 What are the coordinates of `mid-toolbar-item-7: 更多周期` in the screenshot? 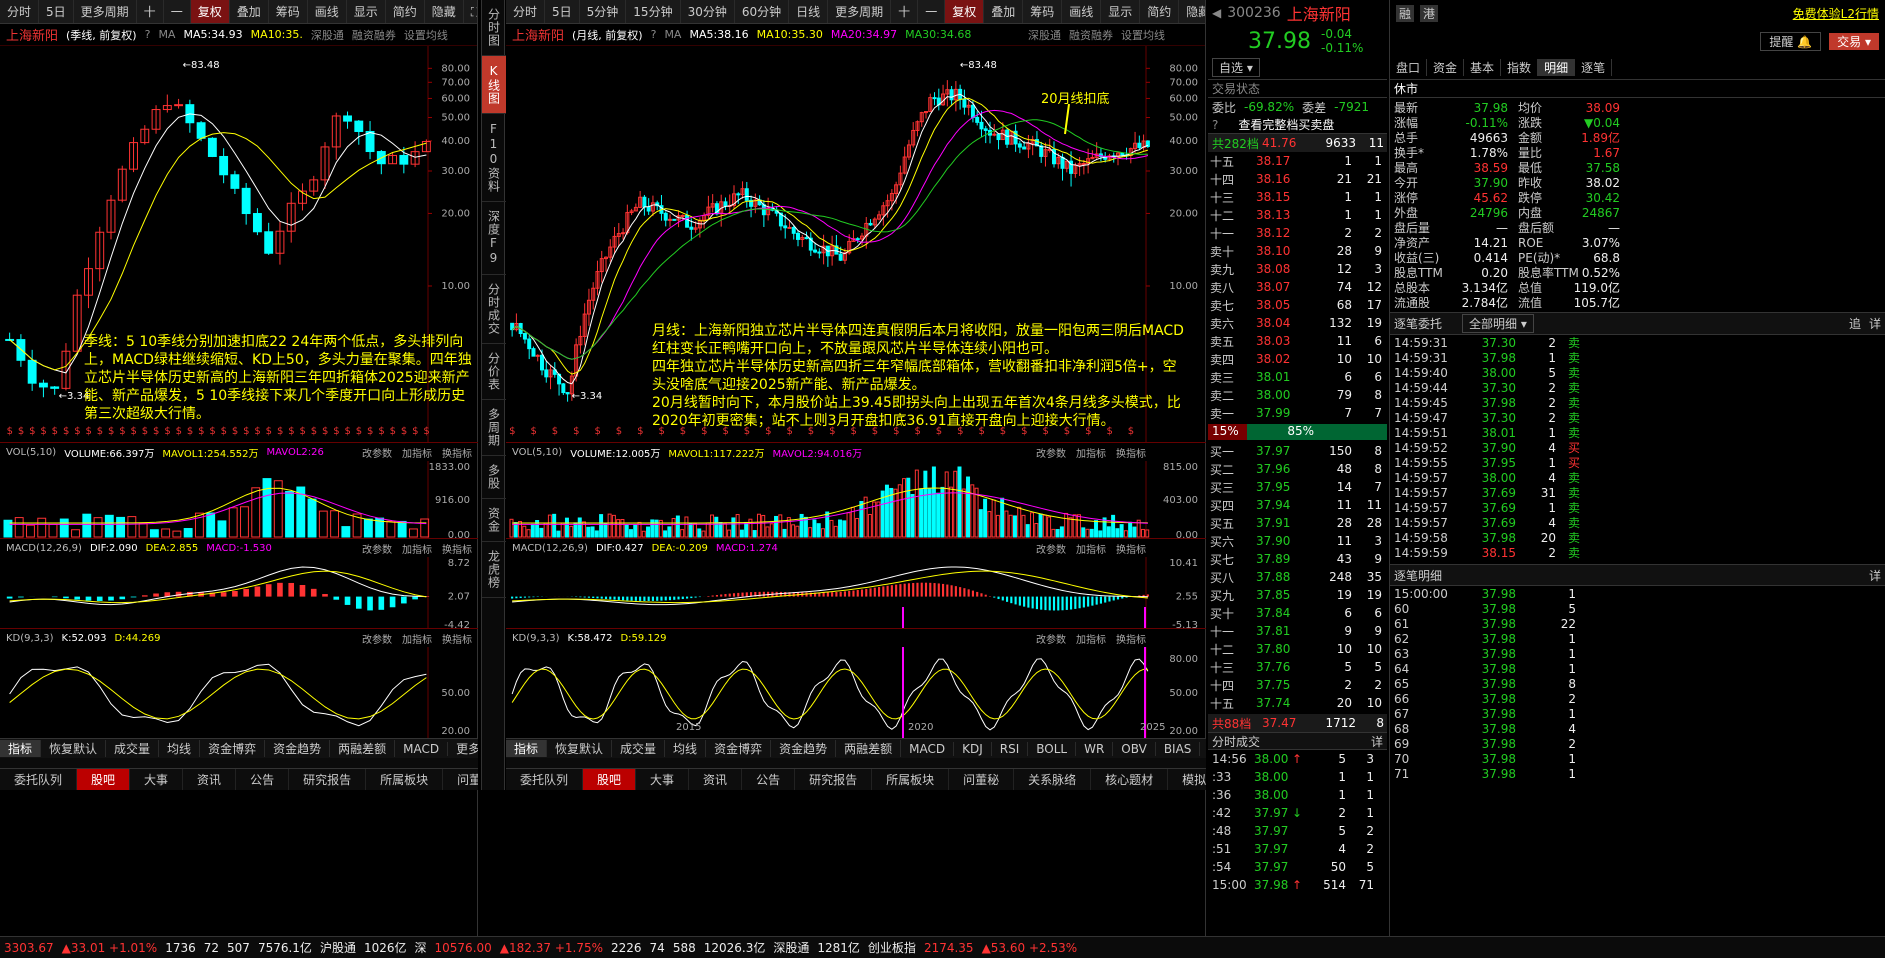 It's located at (860, 11).